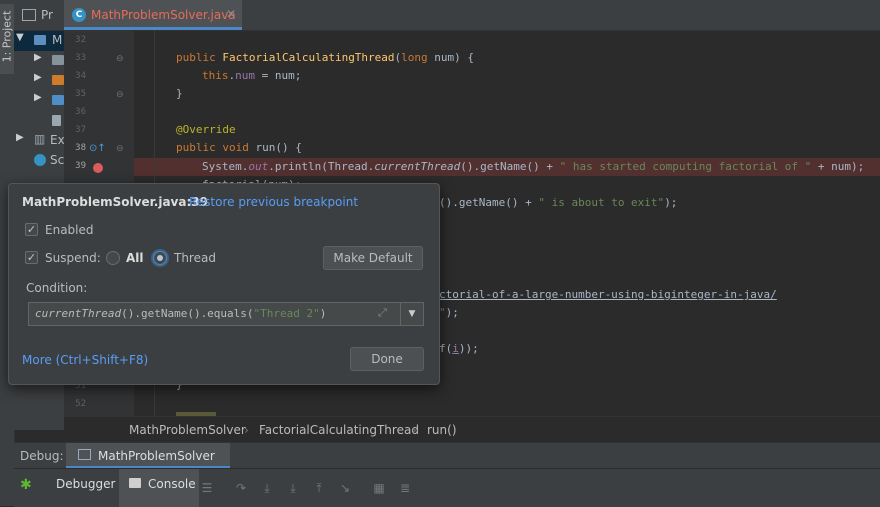 The image size is (880, 507). Describe the element at coordinates (69, 230) in the screenshot. I see `enabled-label: Enabled` at that location.